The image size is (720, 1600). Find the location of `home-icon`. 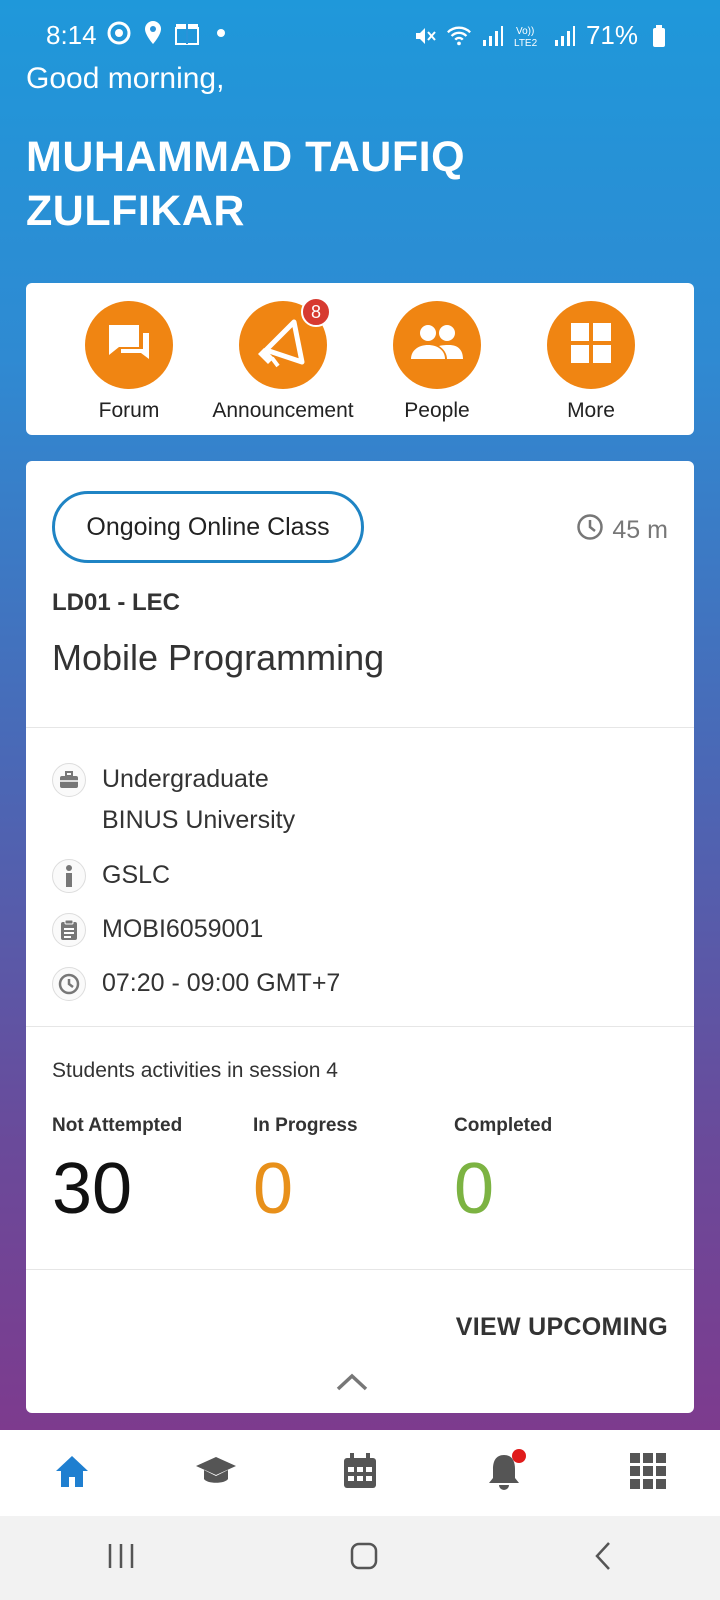

home-icon is located at coordinates (72, 1473).